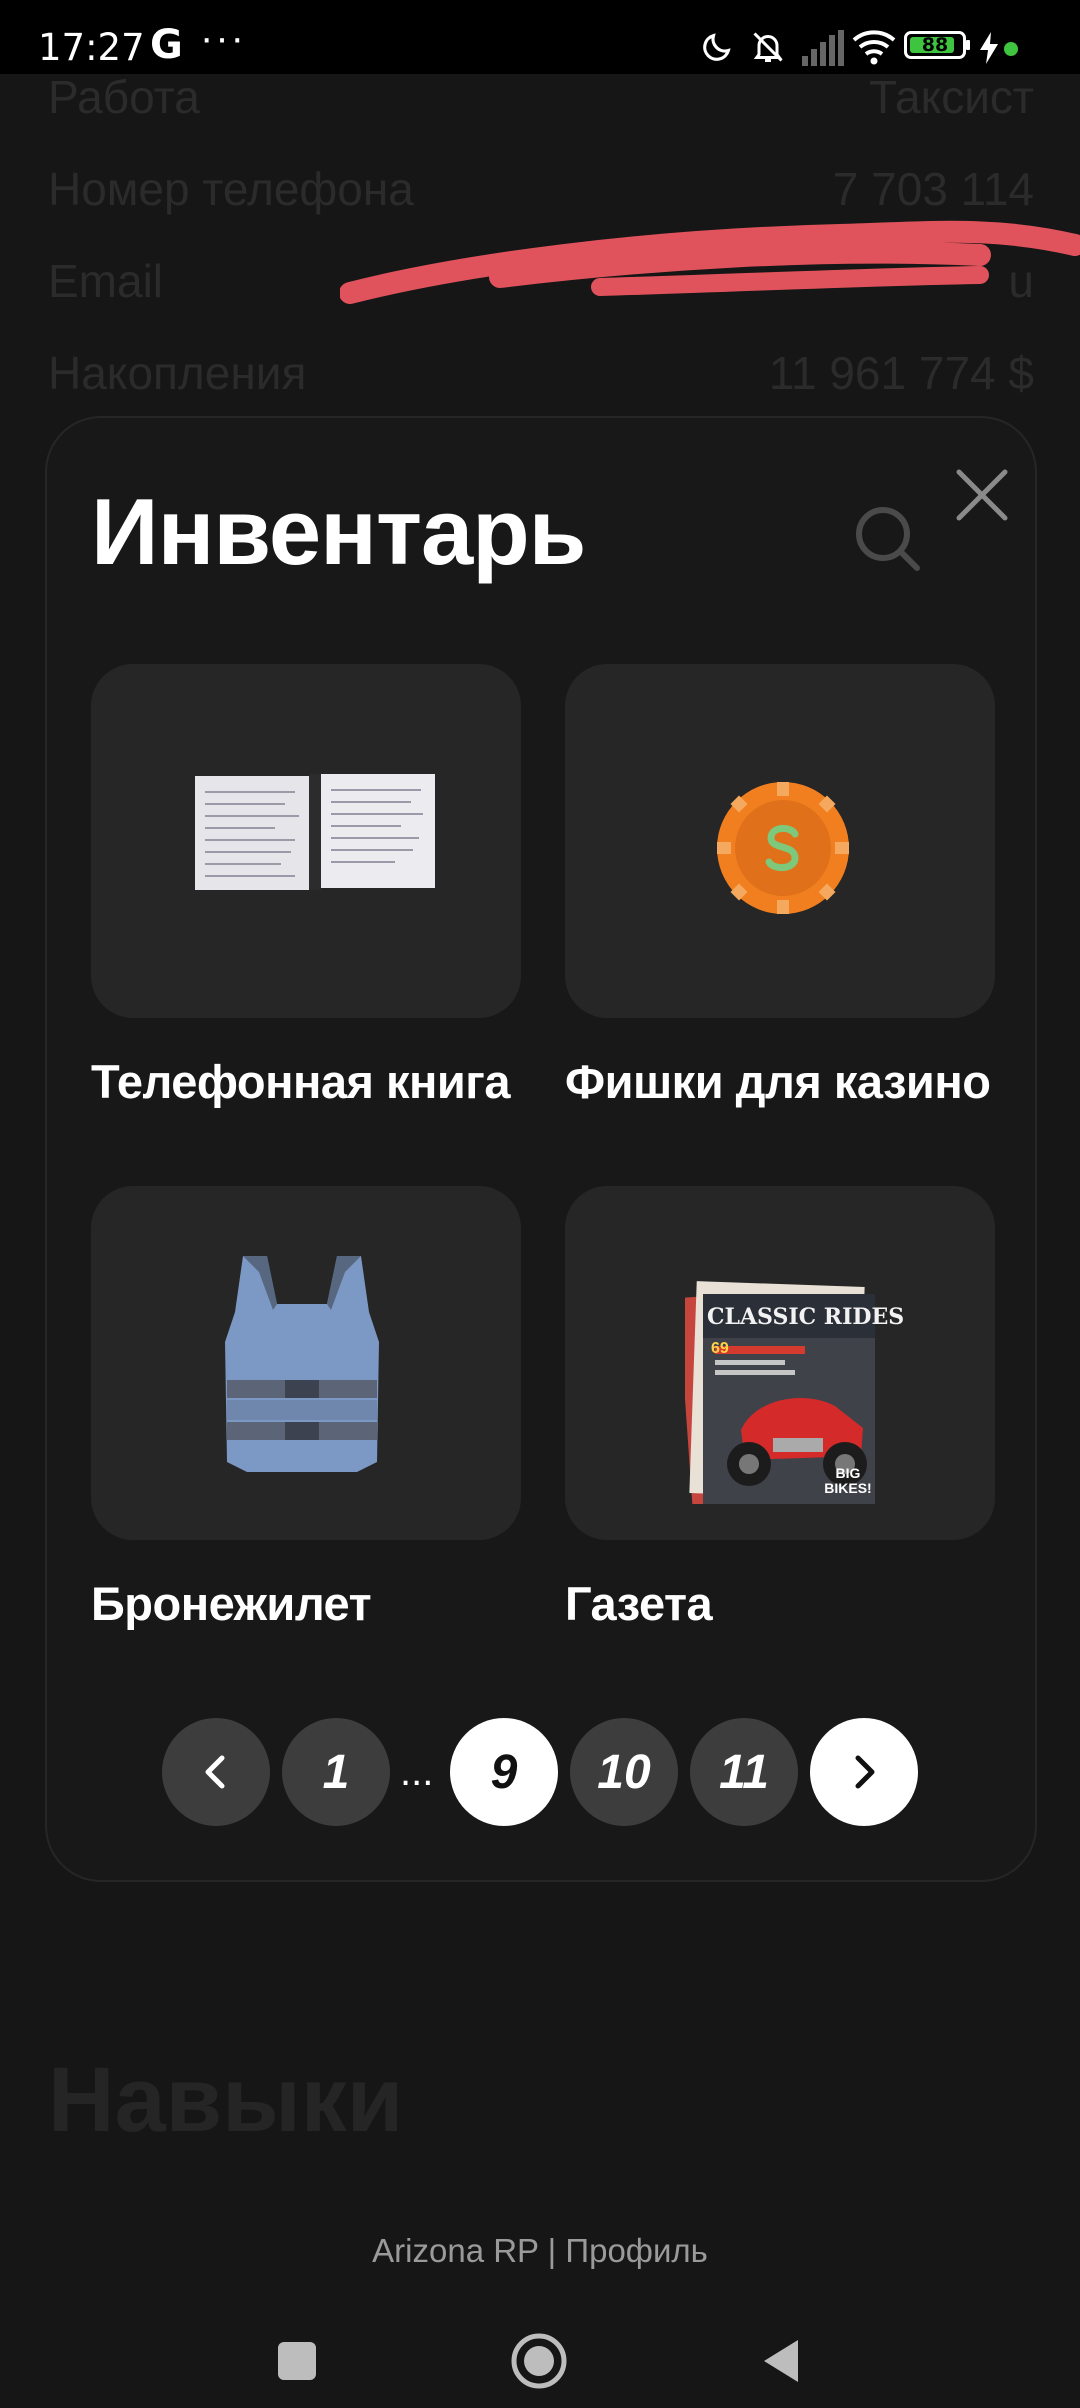  I want to click on inventory-item-phonebook, so click(306, 841).